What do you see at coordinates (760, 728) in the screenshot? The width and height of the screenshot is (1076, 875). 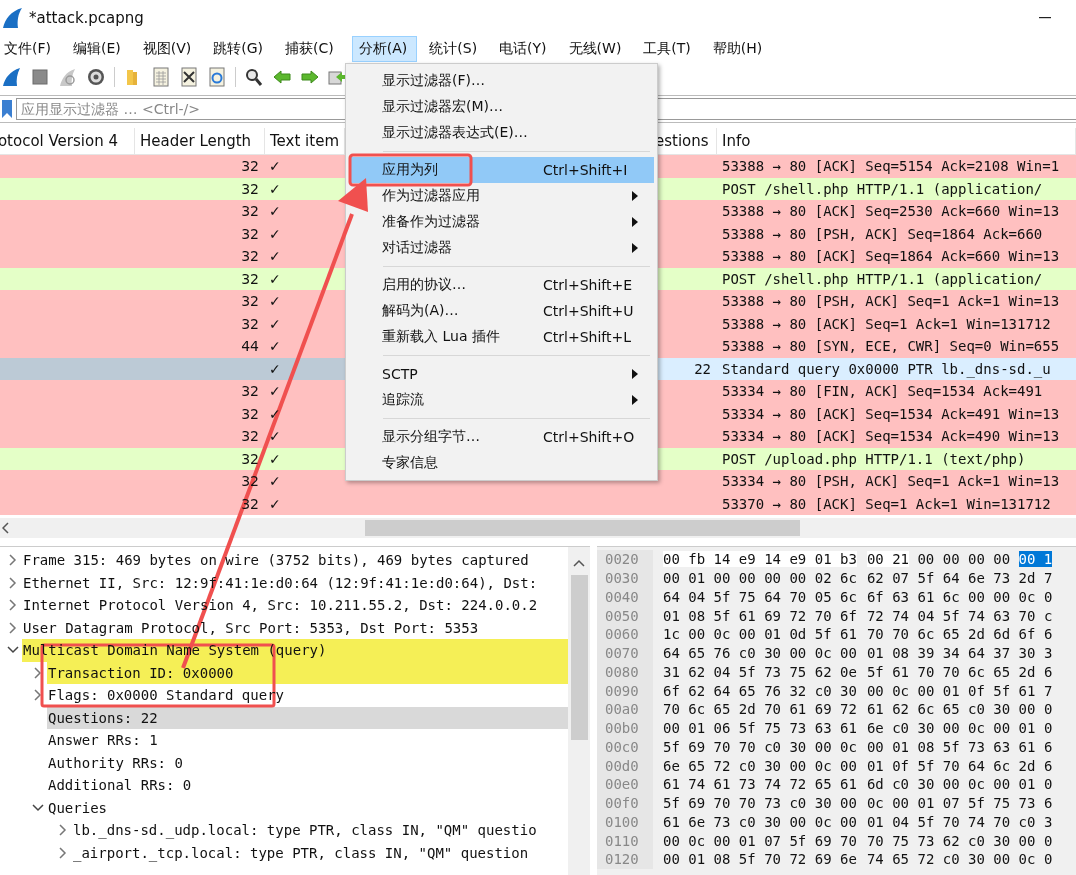 I see `hex-bytes: 00 01 06 5f 75 73 63 61` at bounding box center [760, 728].